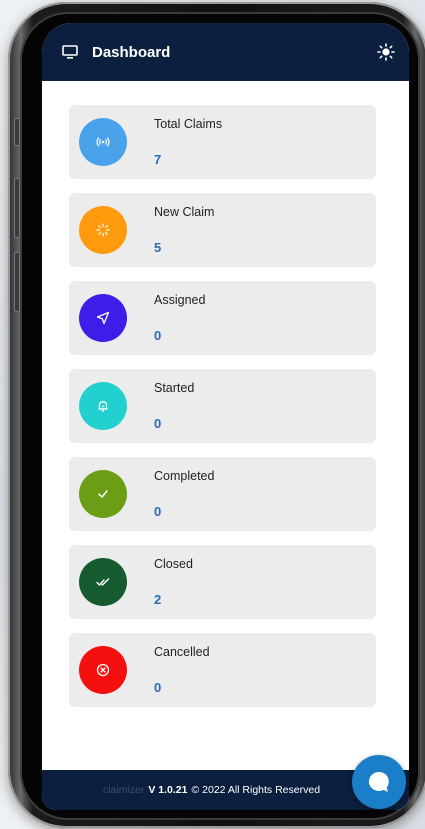 Image resolution: width=425 pixels, height=829 pixels. What do you see at coordinates (158, 159) in the screenshot?
I see `card-count: 7` at bounding box center [158, 159].